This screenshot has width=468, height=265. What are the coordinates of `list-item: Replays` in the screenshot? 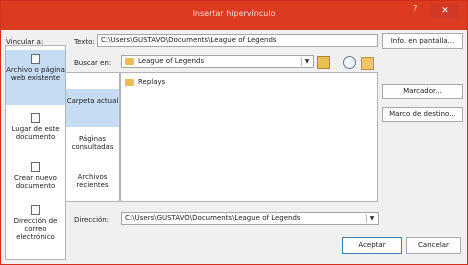 It's located at (145, 82).